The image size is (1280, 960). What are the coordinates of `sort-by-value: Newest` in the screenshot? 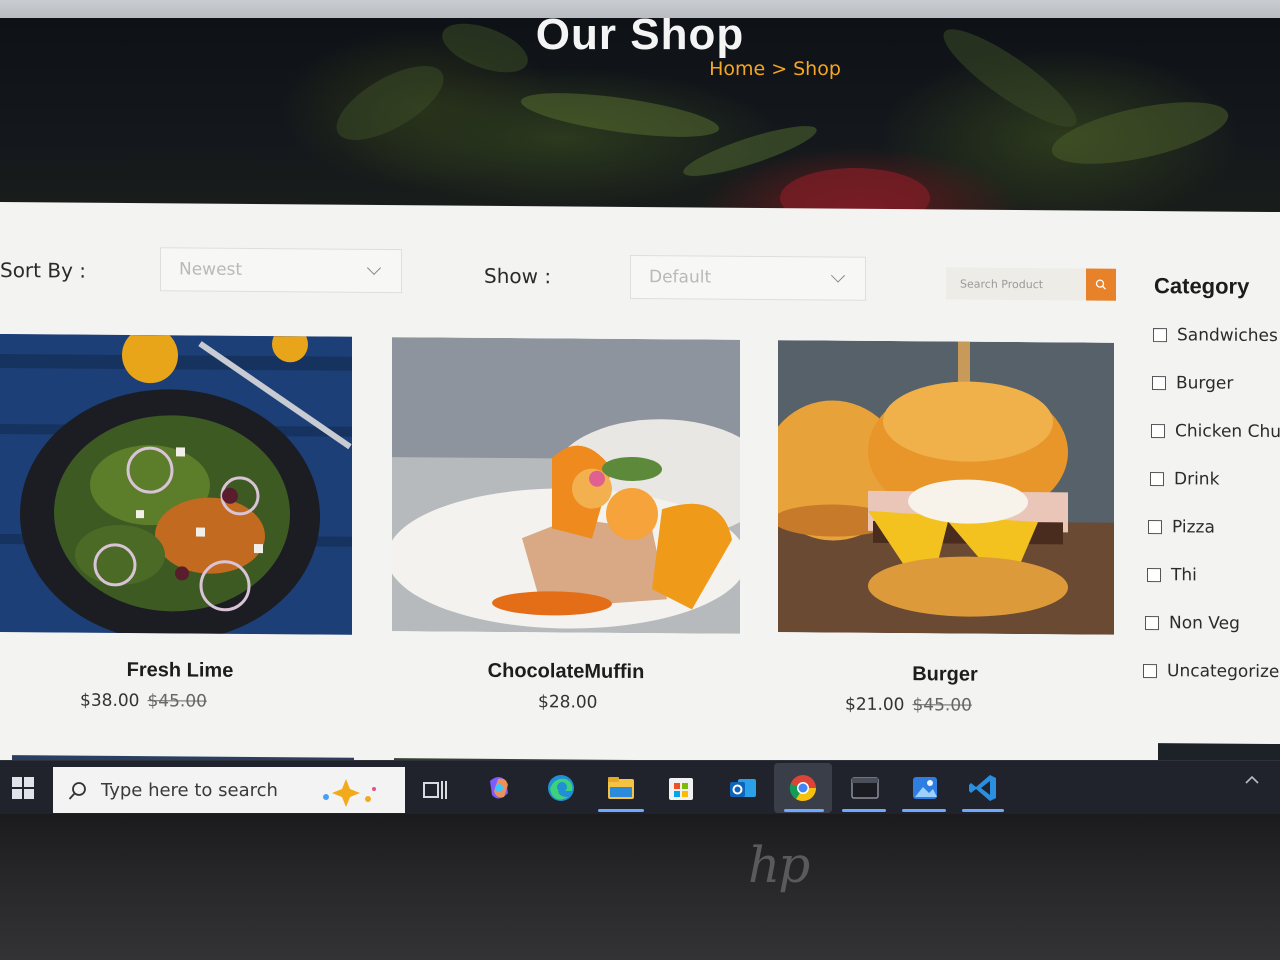 It's located at (211, 269).